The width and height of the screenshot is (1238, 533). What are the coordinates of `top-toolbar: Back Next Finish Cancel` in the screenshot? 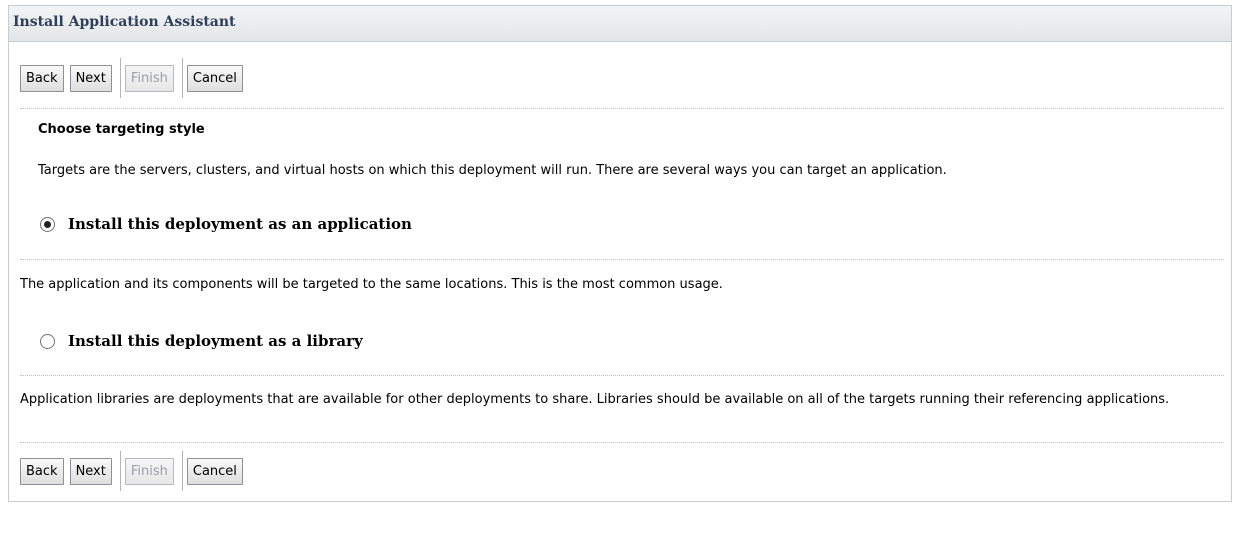 It's located at (134, 78).